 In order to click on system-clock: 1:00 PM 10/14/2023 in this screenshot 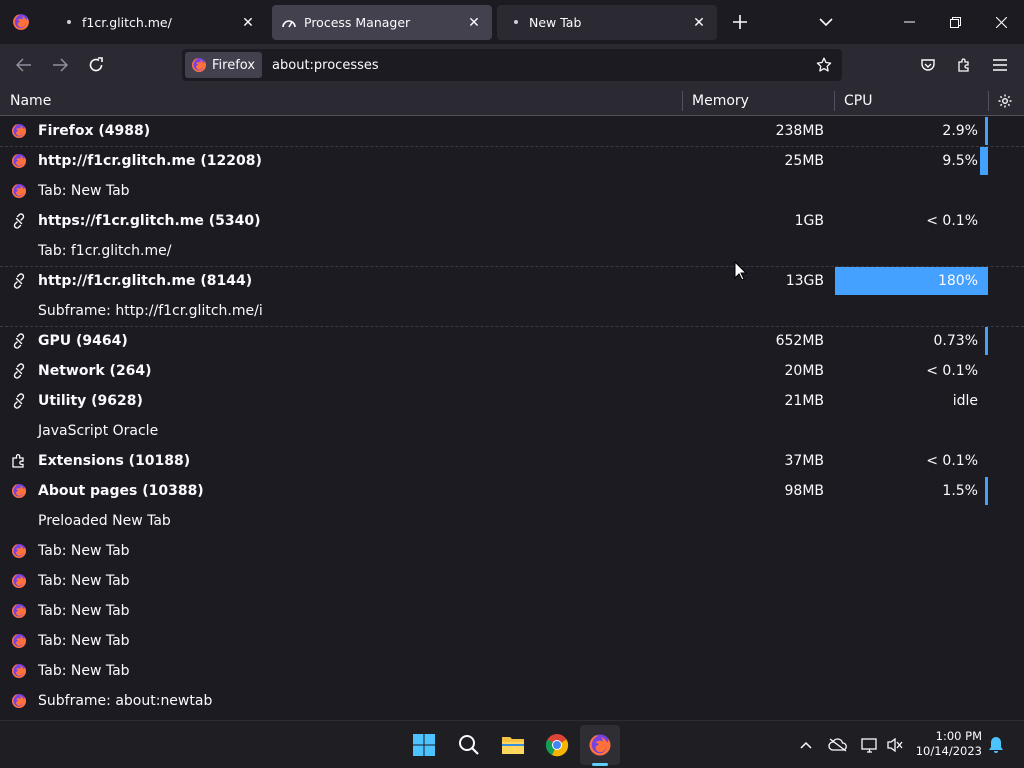, I will do `click(947, 744)`.